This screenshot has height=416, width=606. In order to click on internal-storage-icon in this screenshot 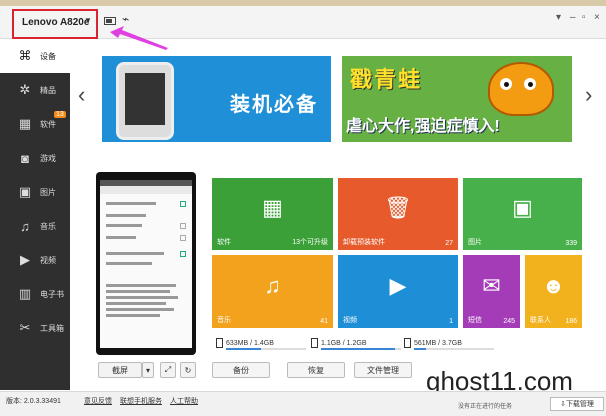, I will do `click(314, 343)`.